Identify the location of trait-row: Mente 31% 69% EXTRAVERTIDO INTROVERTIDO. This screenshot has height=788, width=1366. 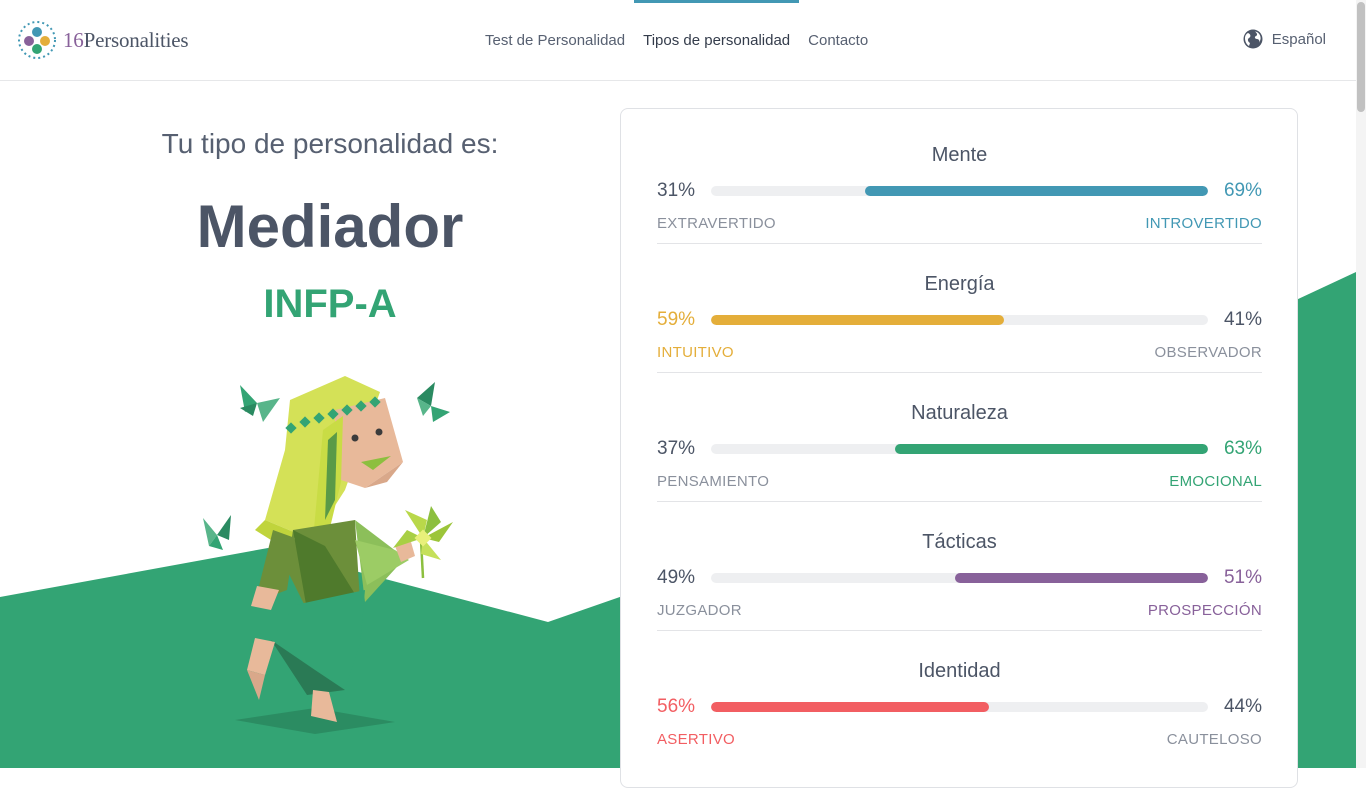
(959, 176).